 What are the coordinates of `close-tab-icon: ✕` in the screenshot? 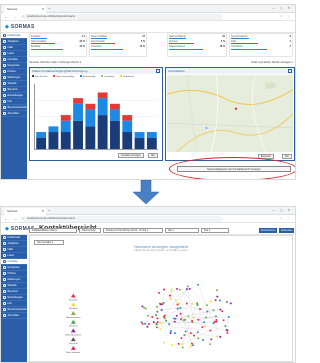 It's located at (42, 211).